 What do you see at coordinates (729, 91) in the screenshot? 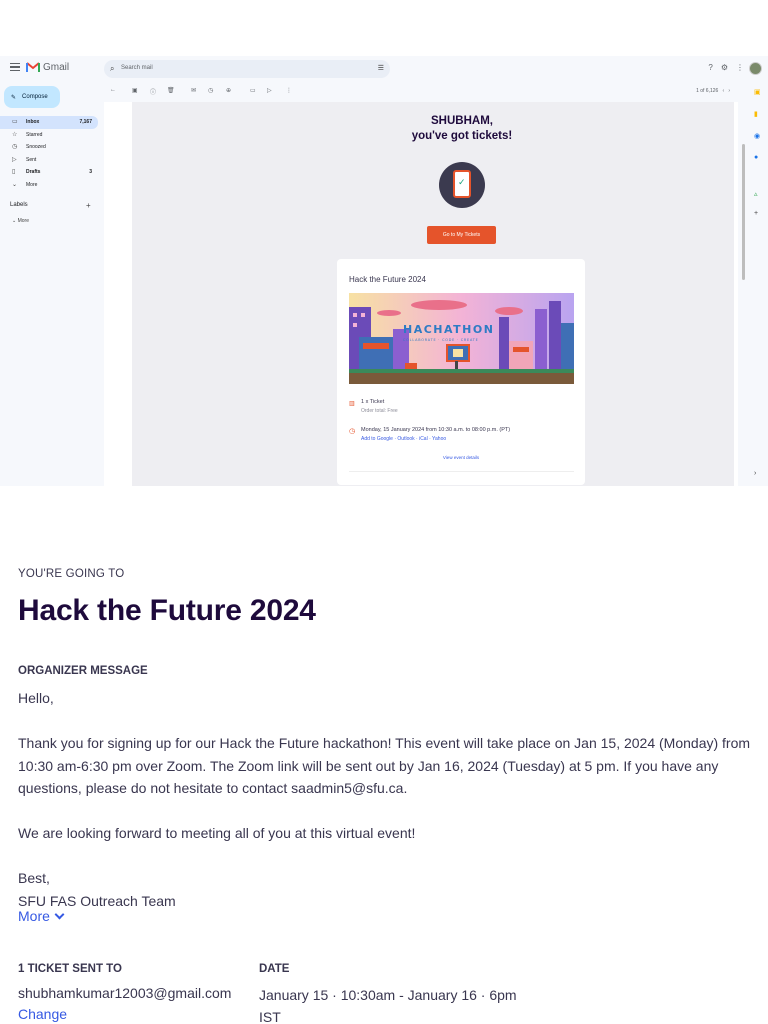
I see `next-icon: ›` at bounding box center [729, 91].